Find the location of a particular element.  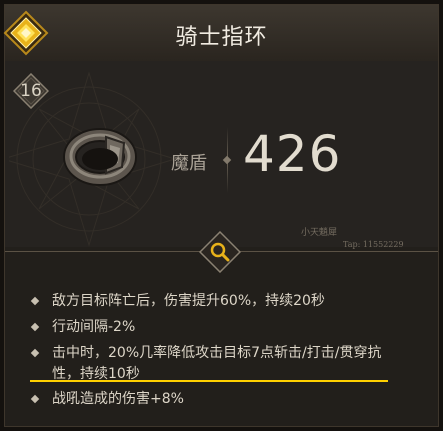

effect-text: 战吼造成的伤害+8% is located at coordinates (118, 399).